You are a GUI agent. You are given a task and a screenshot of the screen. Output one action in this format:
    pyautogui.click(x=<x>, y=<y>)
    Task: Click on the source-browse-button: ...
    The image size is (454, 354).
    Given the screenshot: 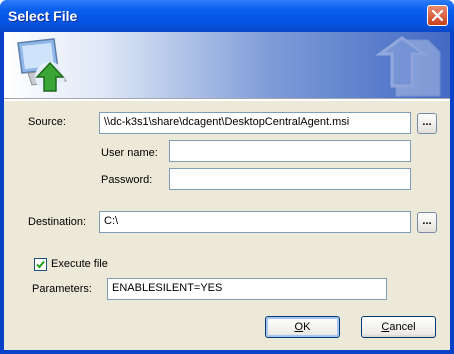 What is the action you would take?
    pyautogui.click(x=427, y=123)
    